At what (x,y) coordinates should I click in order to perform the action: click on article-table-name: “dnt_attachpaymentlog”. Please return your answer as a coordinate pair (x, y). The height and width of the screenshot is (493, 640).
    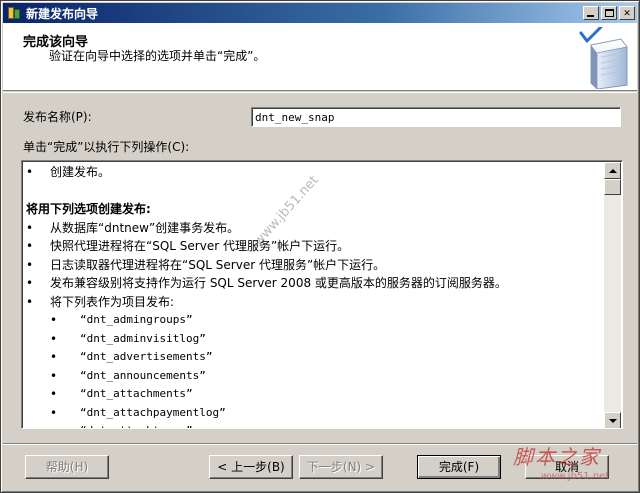
    Looking at the image, I should click on (153, 412).